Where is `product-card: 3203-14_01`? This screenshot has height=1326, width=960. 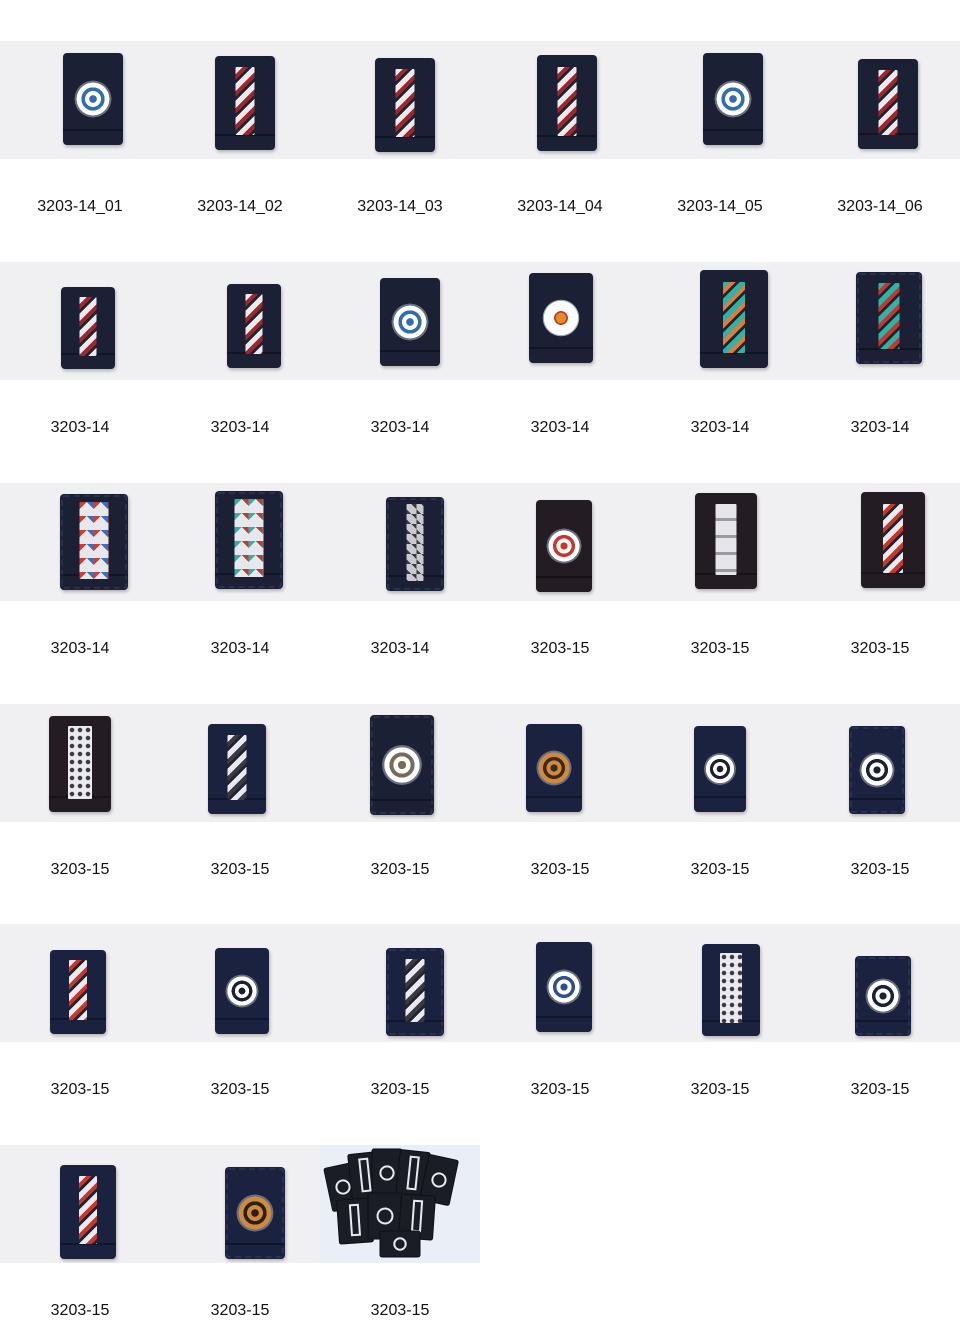
product-card: 3203-14_01 is located at coordinates (80, 128).